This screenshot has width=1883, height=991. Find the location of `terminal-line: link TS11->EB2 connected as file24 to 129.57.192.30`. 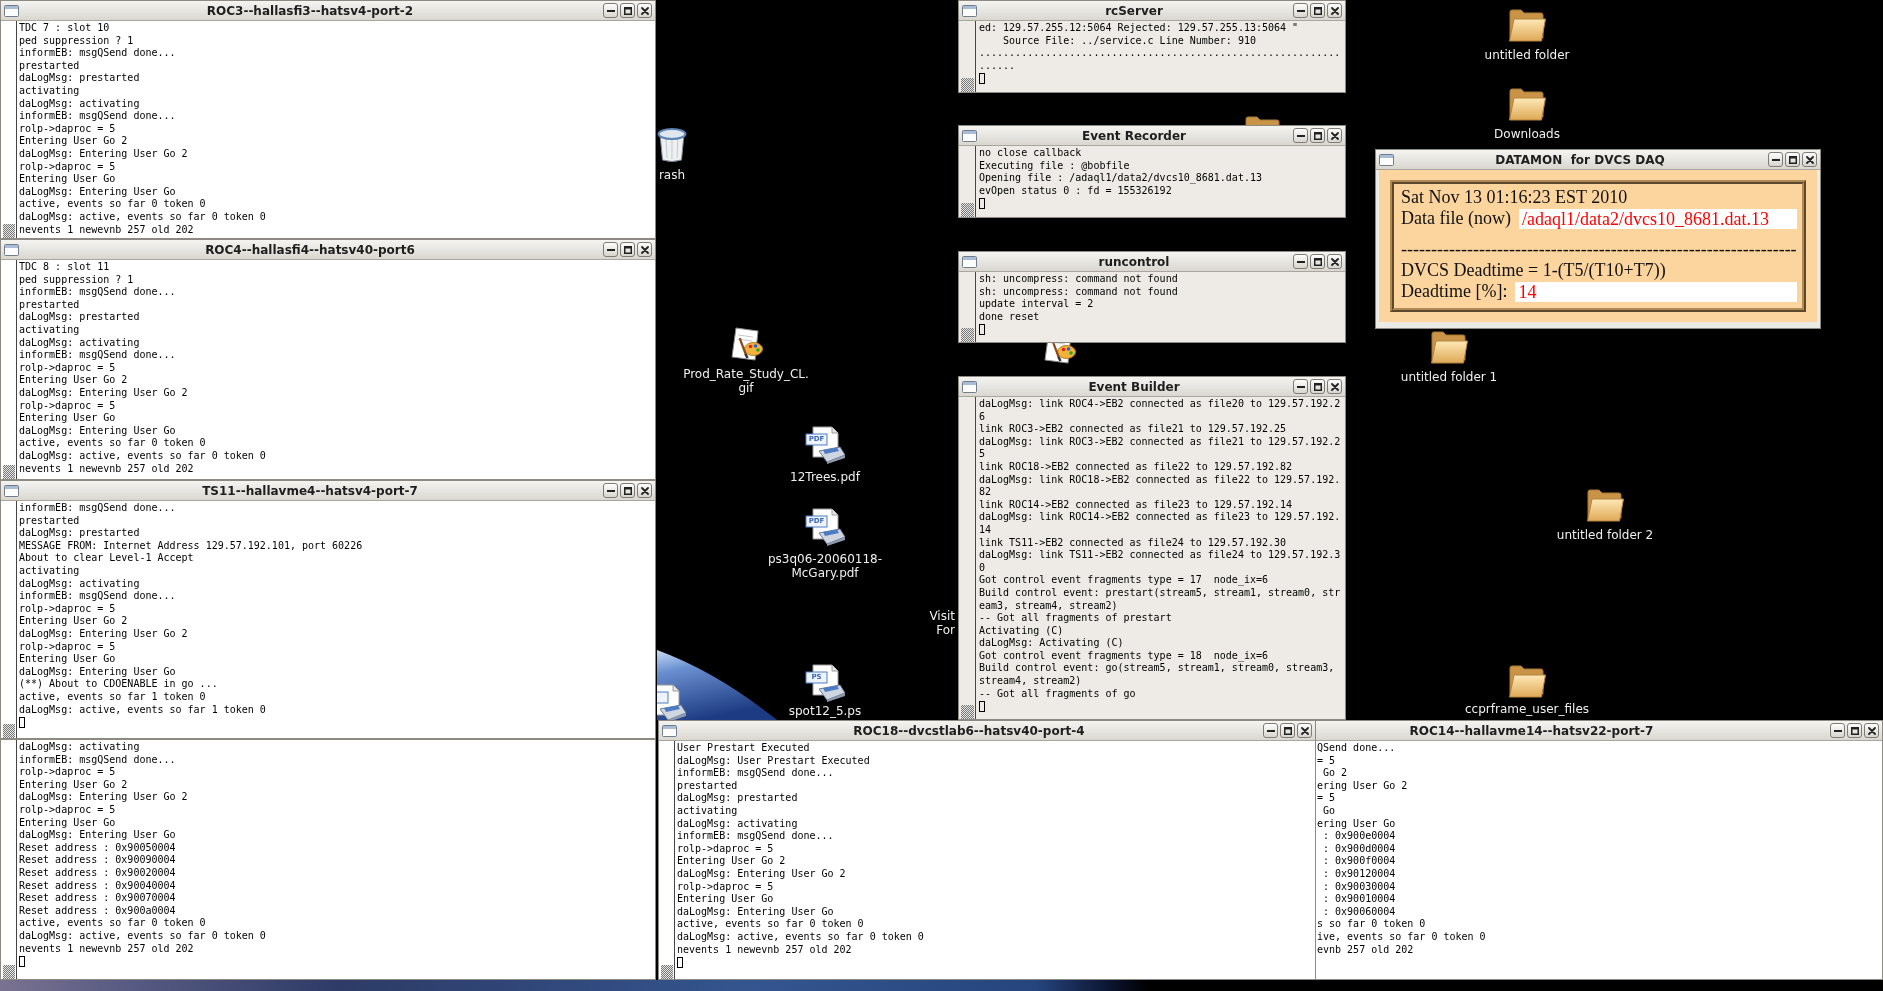

terminal-line: link TS11->EB2 connected as file24 to 129.57.192.30 is located at coordinates (1133, 543).